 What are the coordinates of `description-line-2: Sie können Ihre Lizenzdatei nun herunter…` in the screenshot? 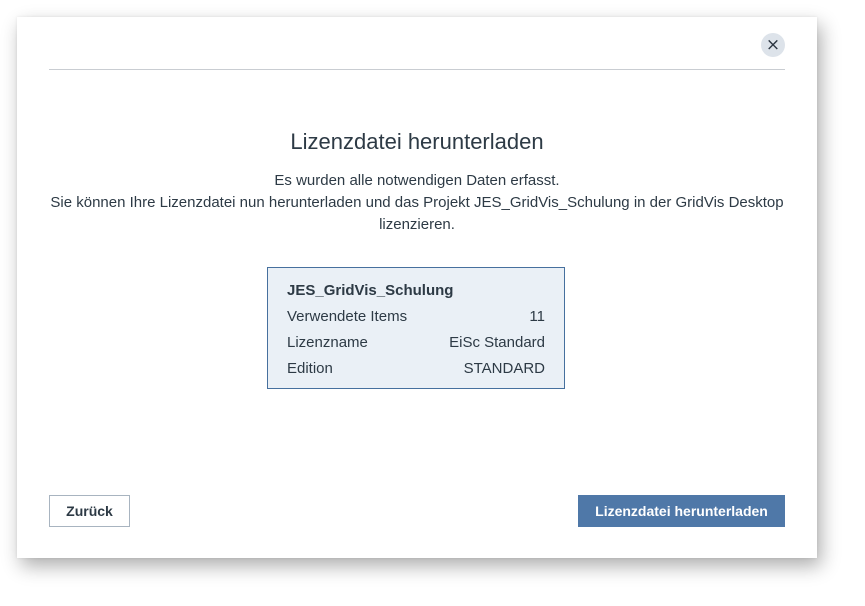 It's located at (417, 202).